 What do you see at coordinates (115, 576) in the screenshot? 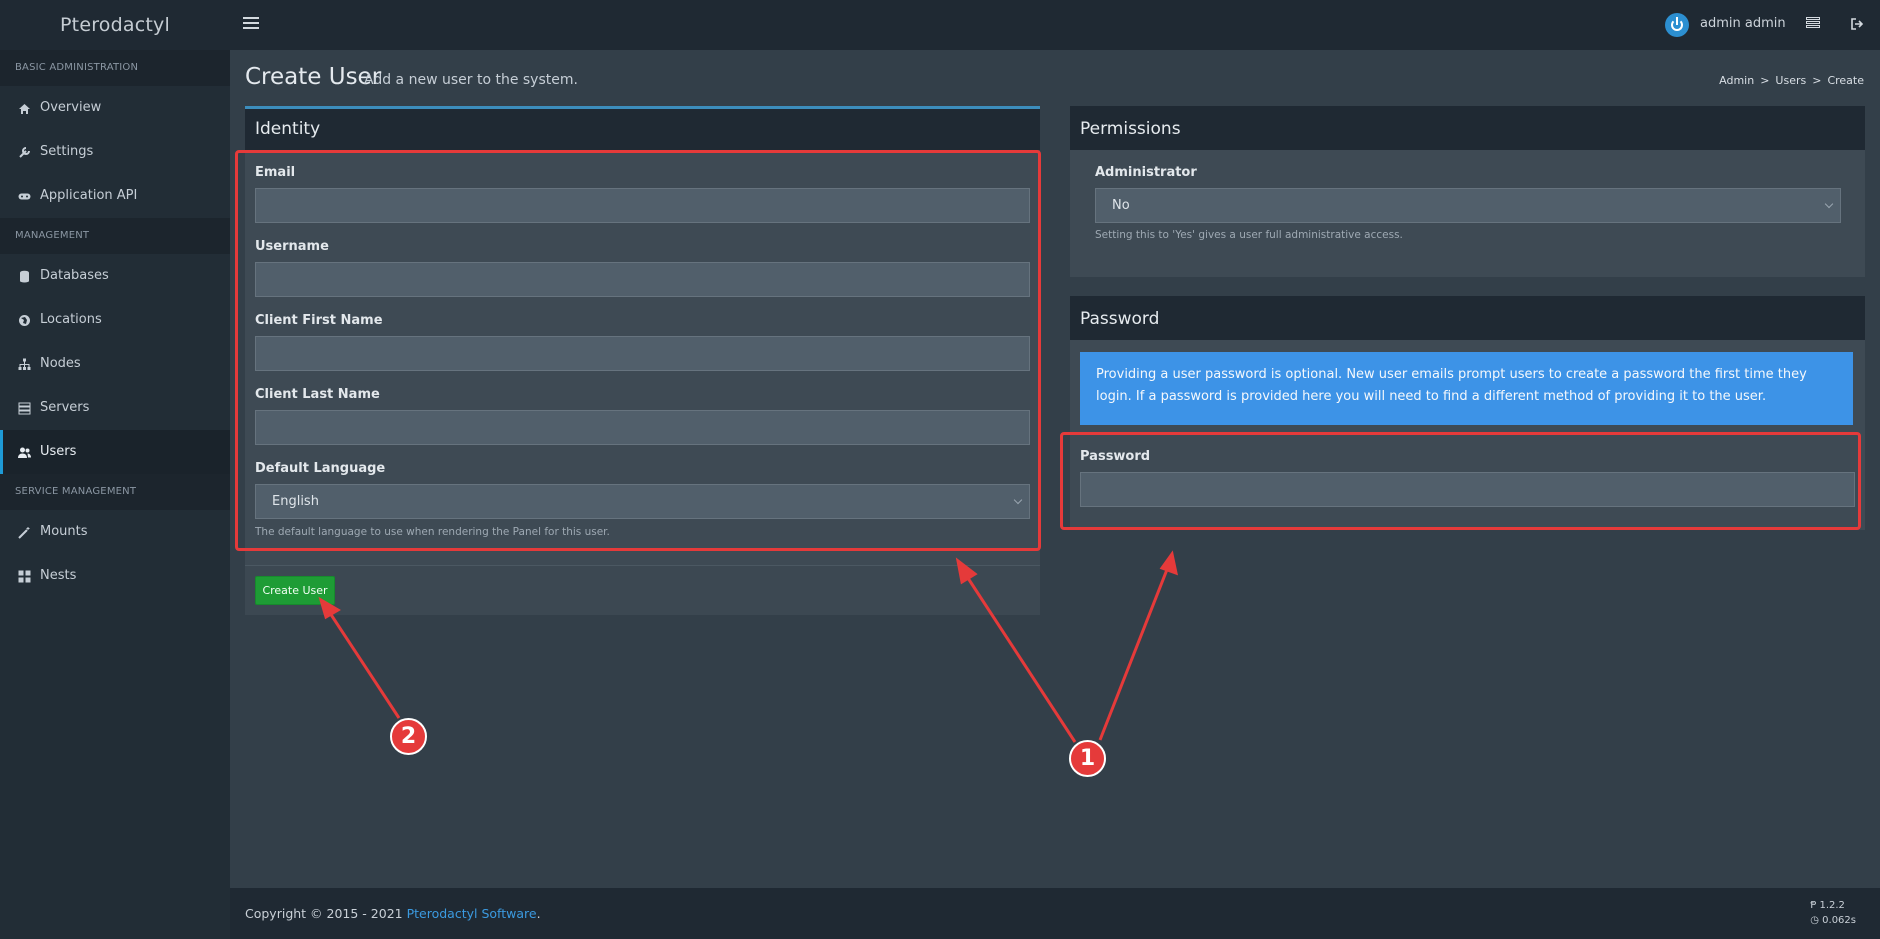
I see `sidebar-item-nests: Nests` at bounding box center [115, 576].